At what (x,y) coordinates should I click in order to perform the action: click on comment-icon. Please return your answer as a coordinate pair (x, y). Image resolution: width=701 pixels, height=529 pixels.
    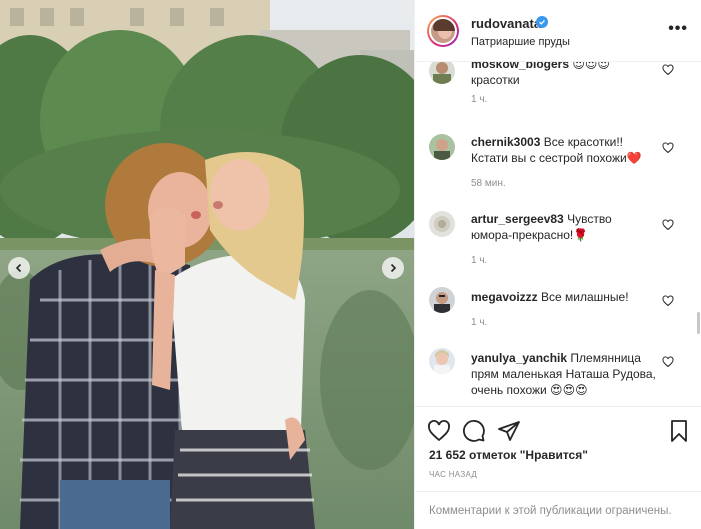
    Looking at the image, I should click on (474, 431).